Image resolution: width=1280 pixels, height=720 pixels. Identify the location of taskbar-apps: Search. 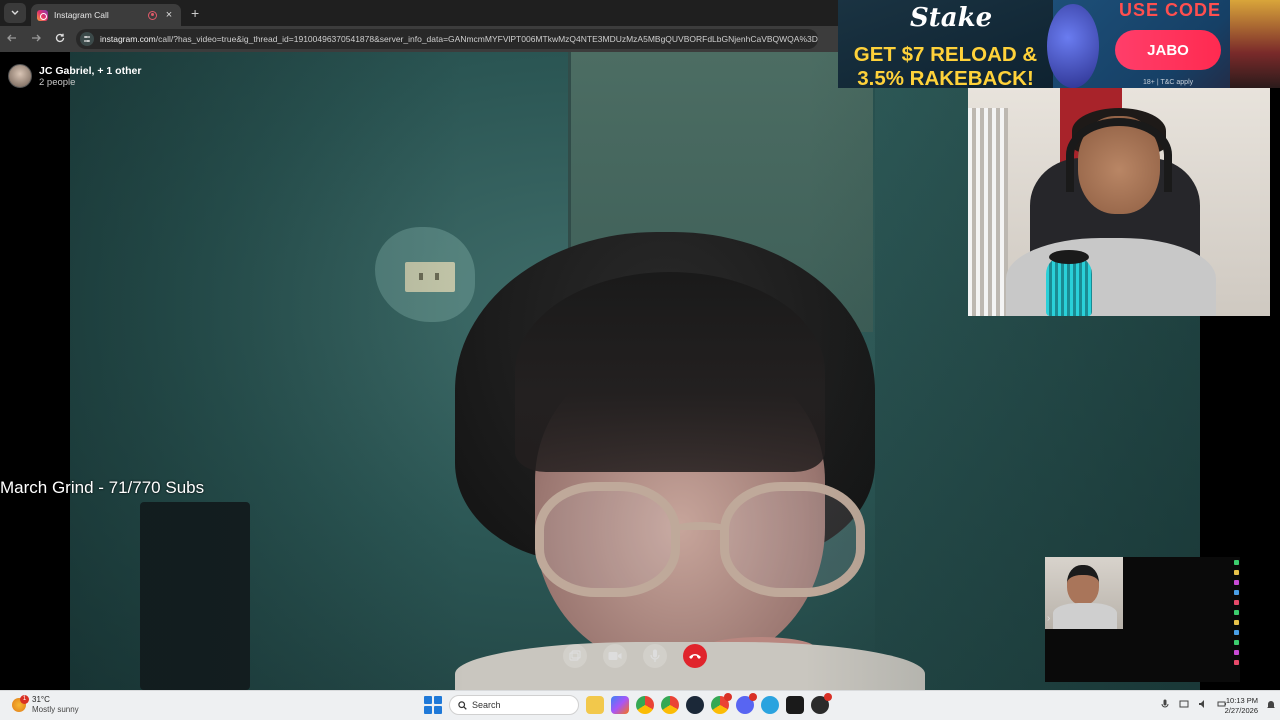
(628, 704).